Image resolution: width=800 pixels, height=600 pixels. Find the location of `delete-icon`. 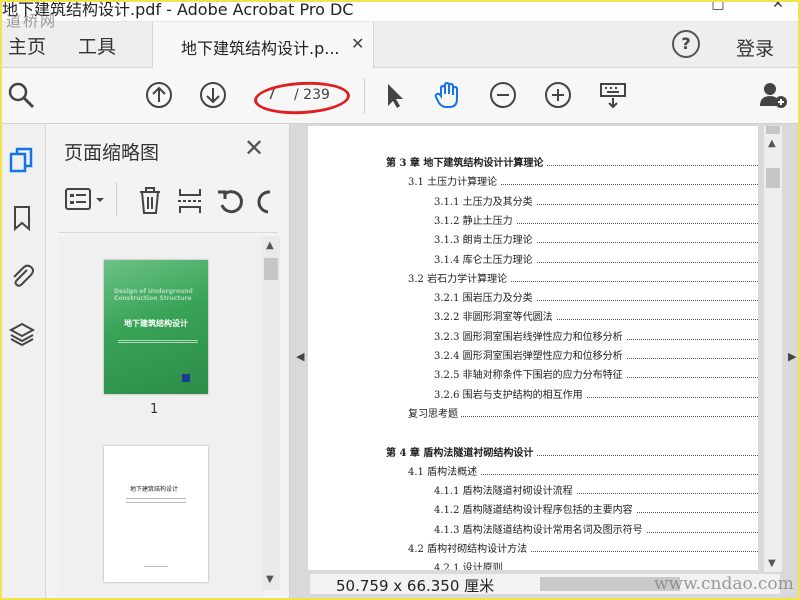

delete-icon is located at coordinates (150, 203).